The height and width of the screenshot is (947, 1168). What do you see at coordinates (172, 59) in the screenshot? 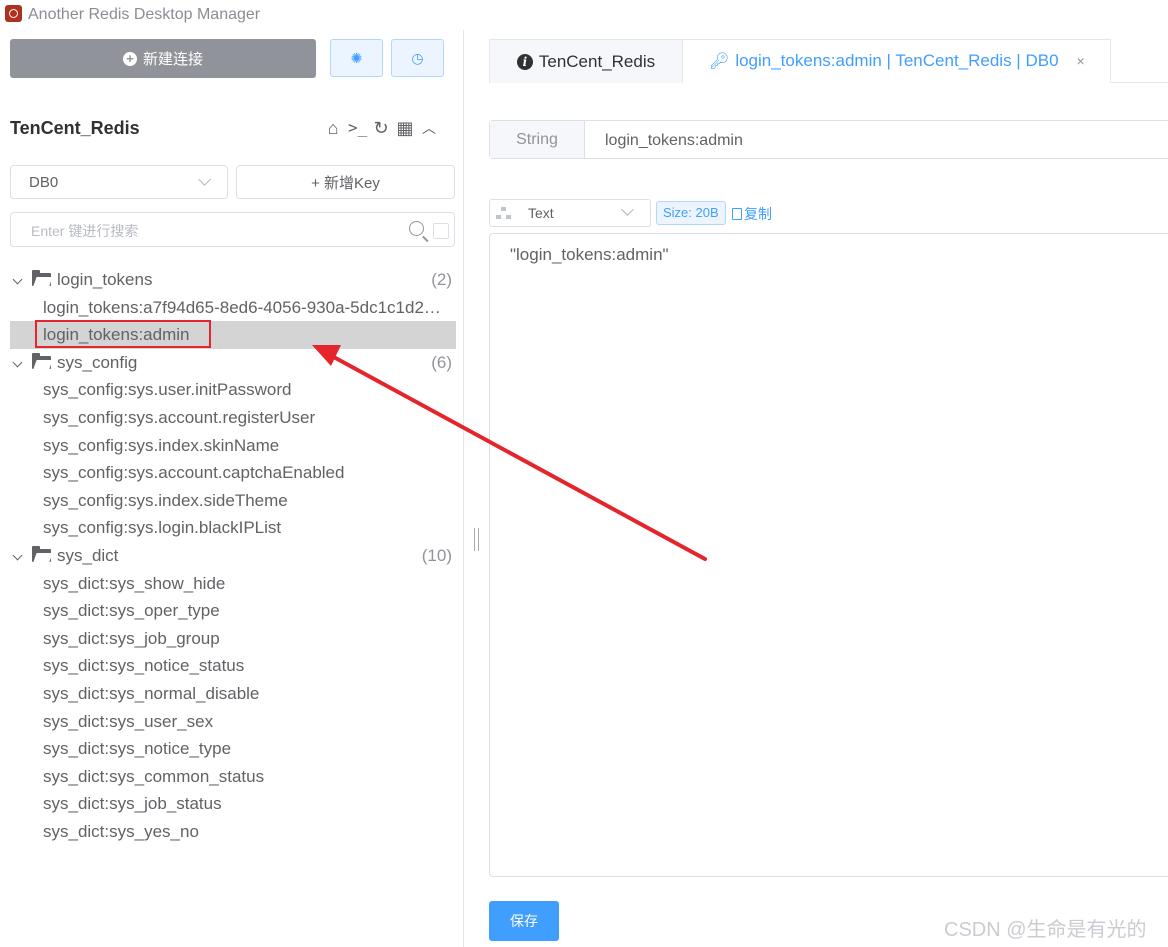
I see `new-connection-label: 新建连接` at bounding box center [172, 59].